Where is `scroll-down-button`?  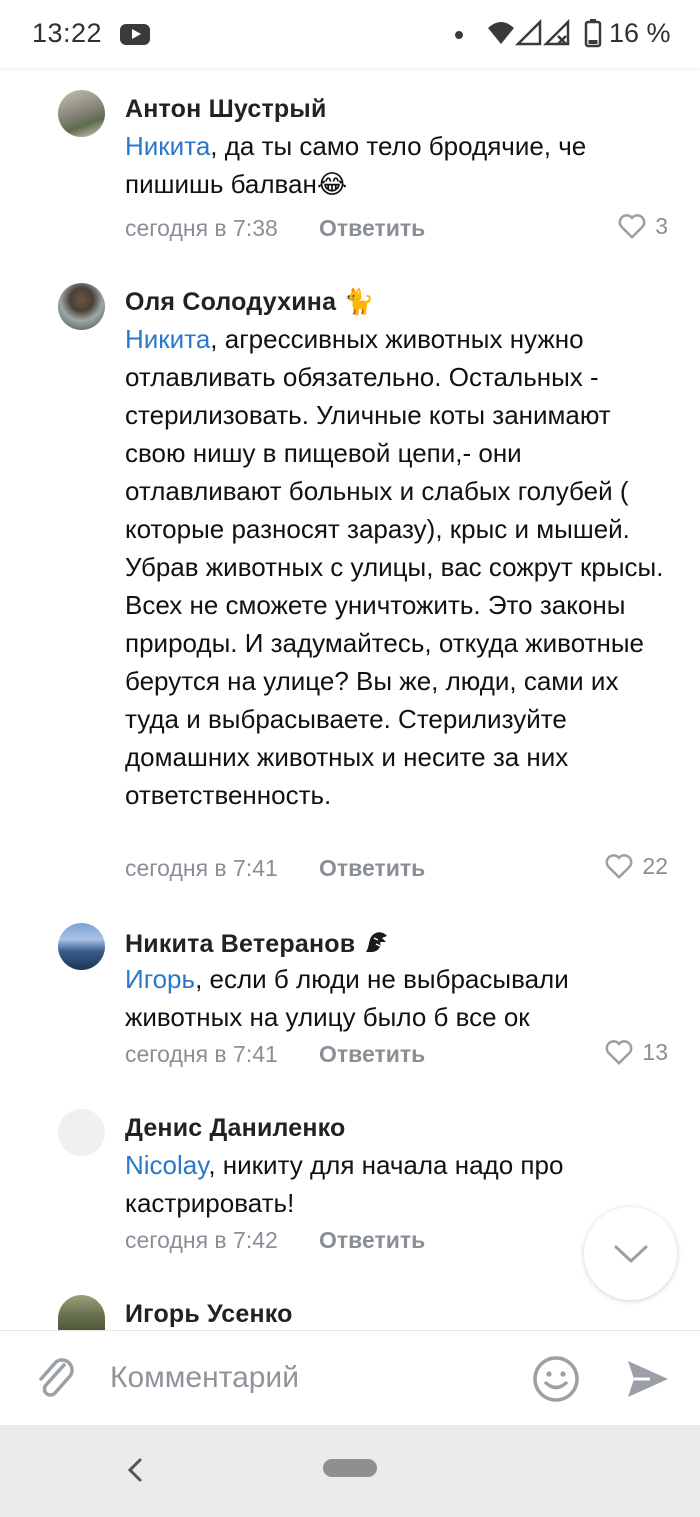
scroll-down-button is located at coordinates (630, 1253).